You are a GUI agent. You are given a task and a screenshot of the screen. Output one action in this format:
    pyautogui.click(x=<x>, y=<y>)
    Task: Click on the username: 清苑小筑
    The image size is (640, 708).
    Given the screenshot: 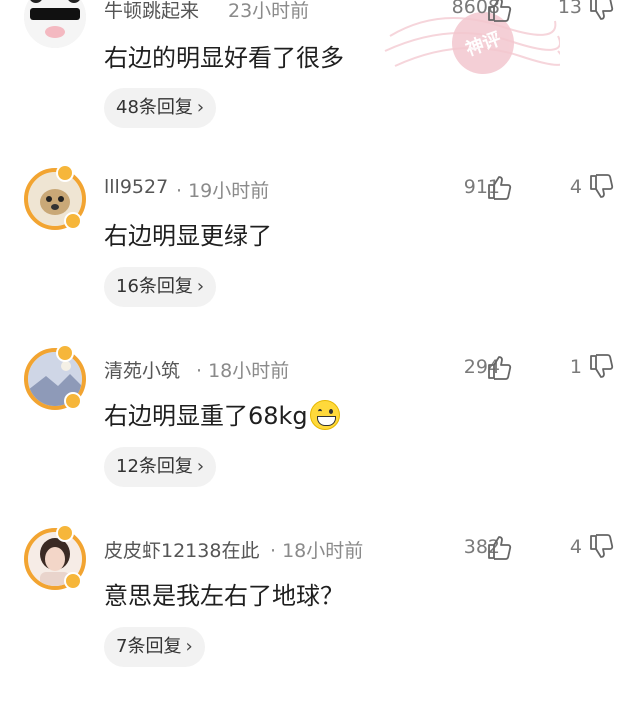 What is the action you would take?
    pyautogui.click(x=142, y=369)
    